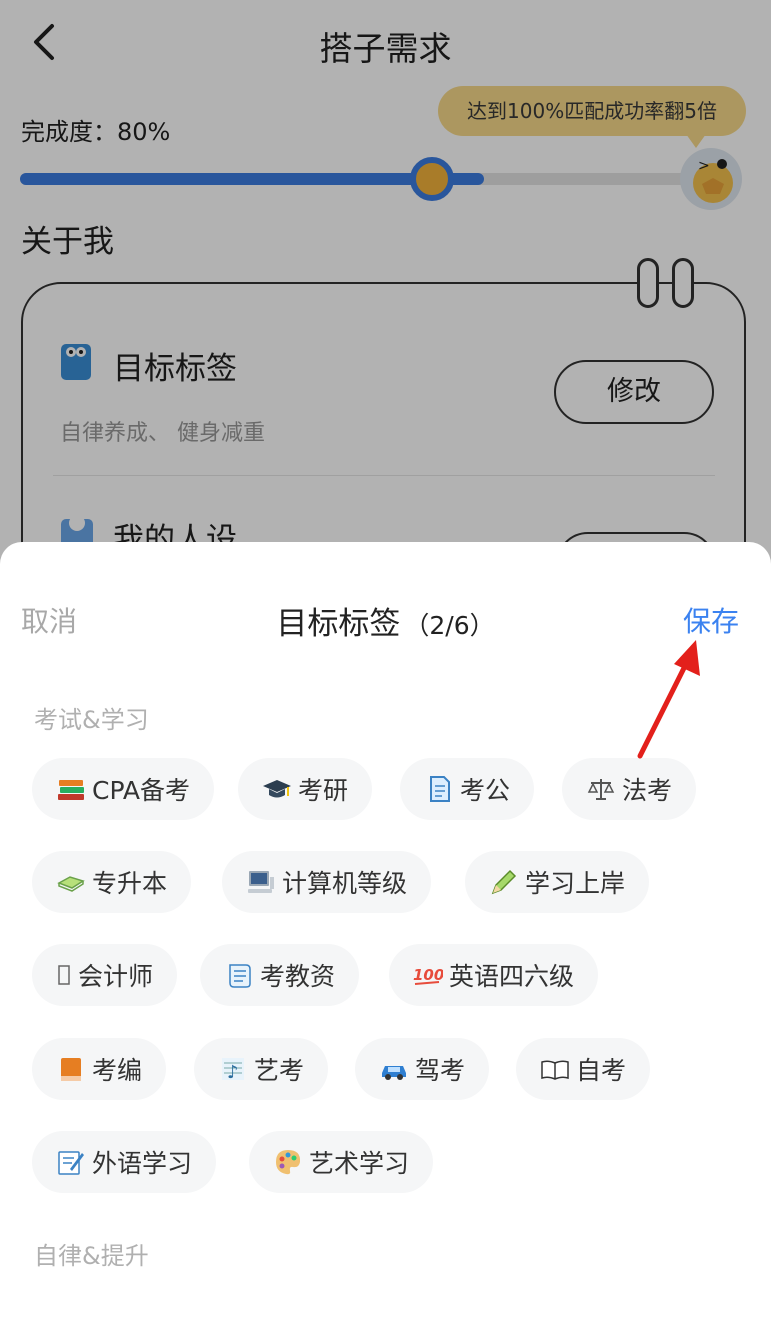 This screenshot has width=771, height=1321. I want to click on tag-civil-staff-exam: 考编, so click(99, 1069).